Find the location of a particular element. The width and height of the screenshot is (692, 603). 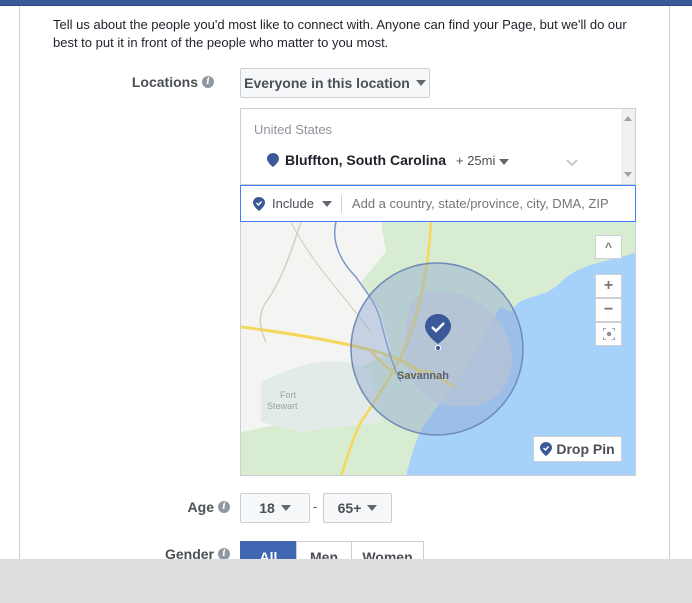

chevron-down-icon is located at coordinates (572, 163).